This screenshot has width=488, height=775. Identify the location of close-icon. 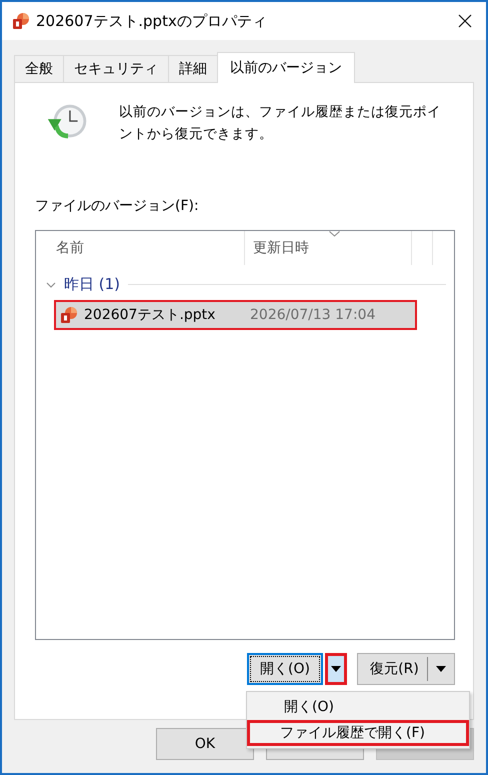
(465, 21).